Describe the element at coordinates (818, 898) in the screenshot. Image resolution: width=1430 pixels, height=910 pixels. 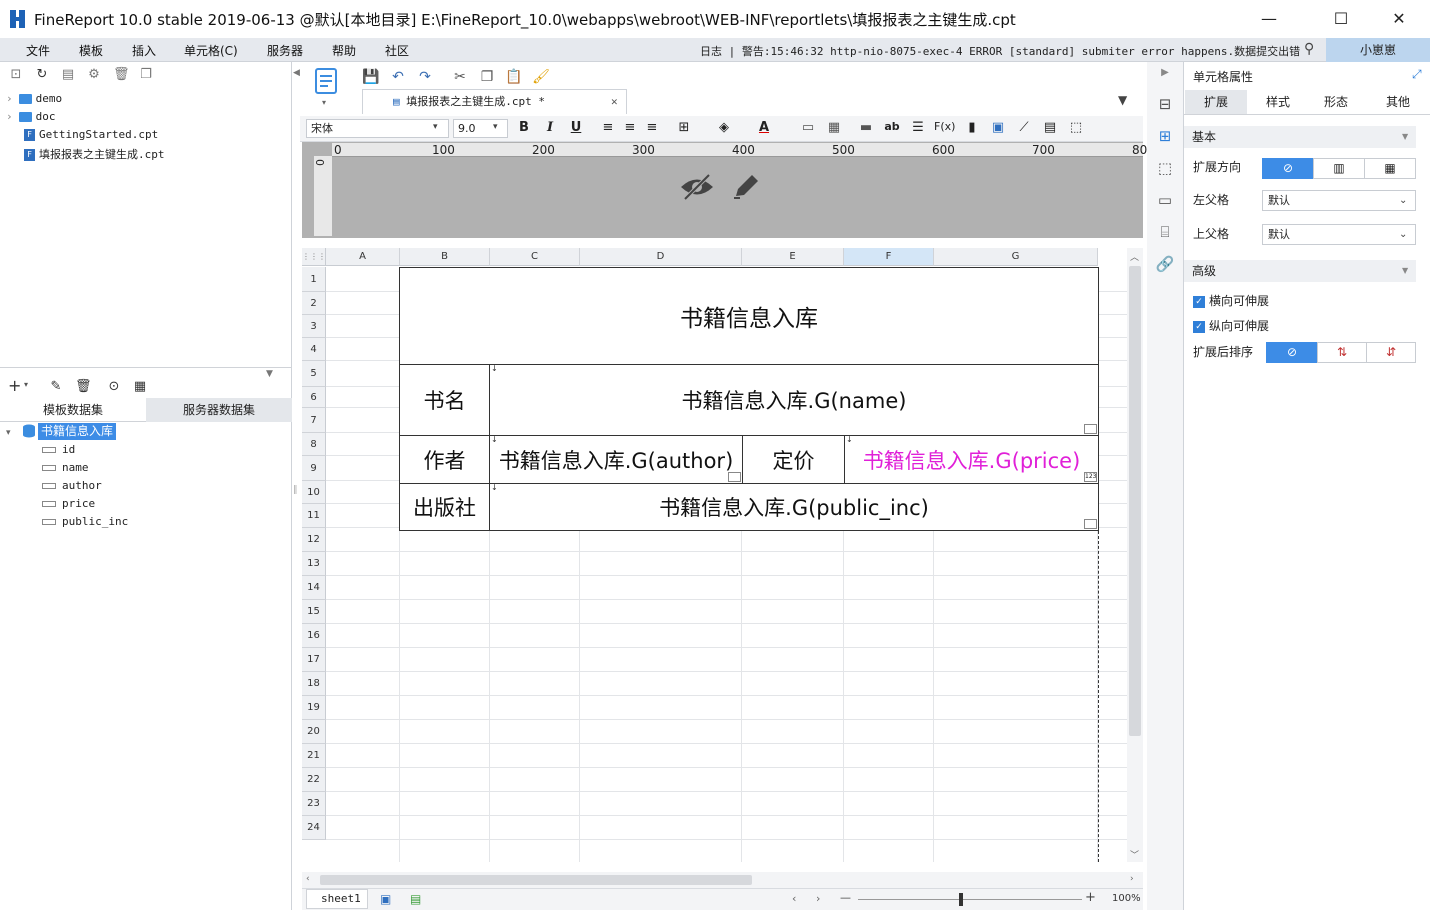
I see `next-sheet-icon: ›` at that location.